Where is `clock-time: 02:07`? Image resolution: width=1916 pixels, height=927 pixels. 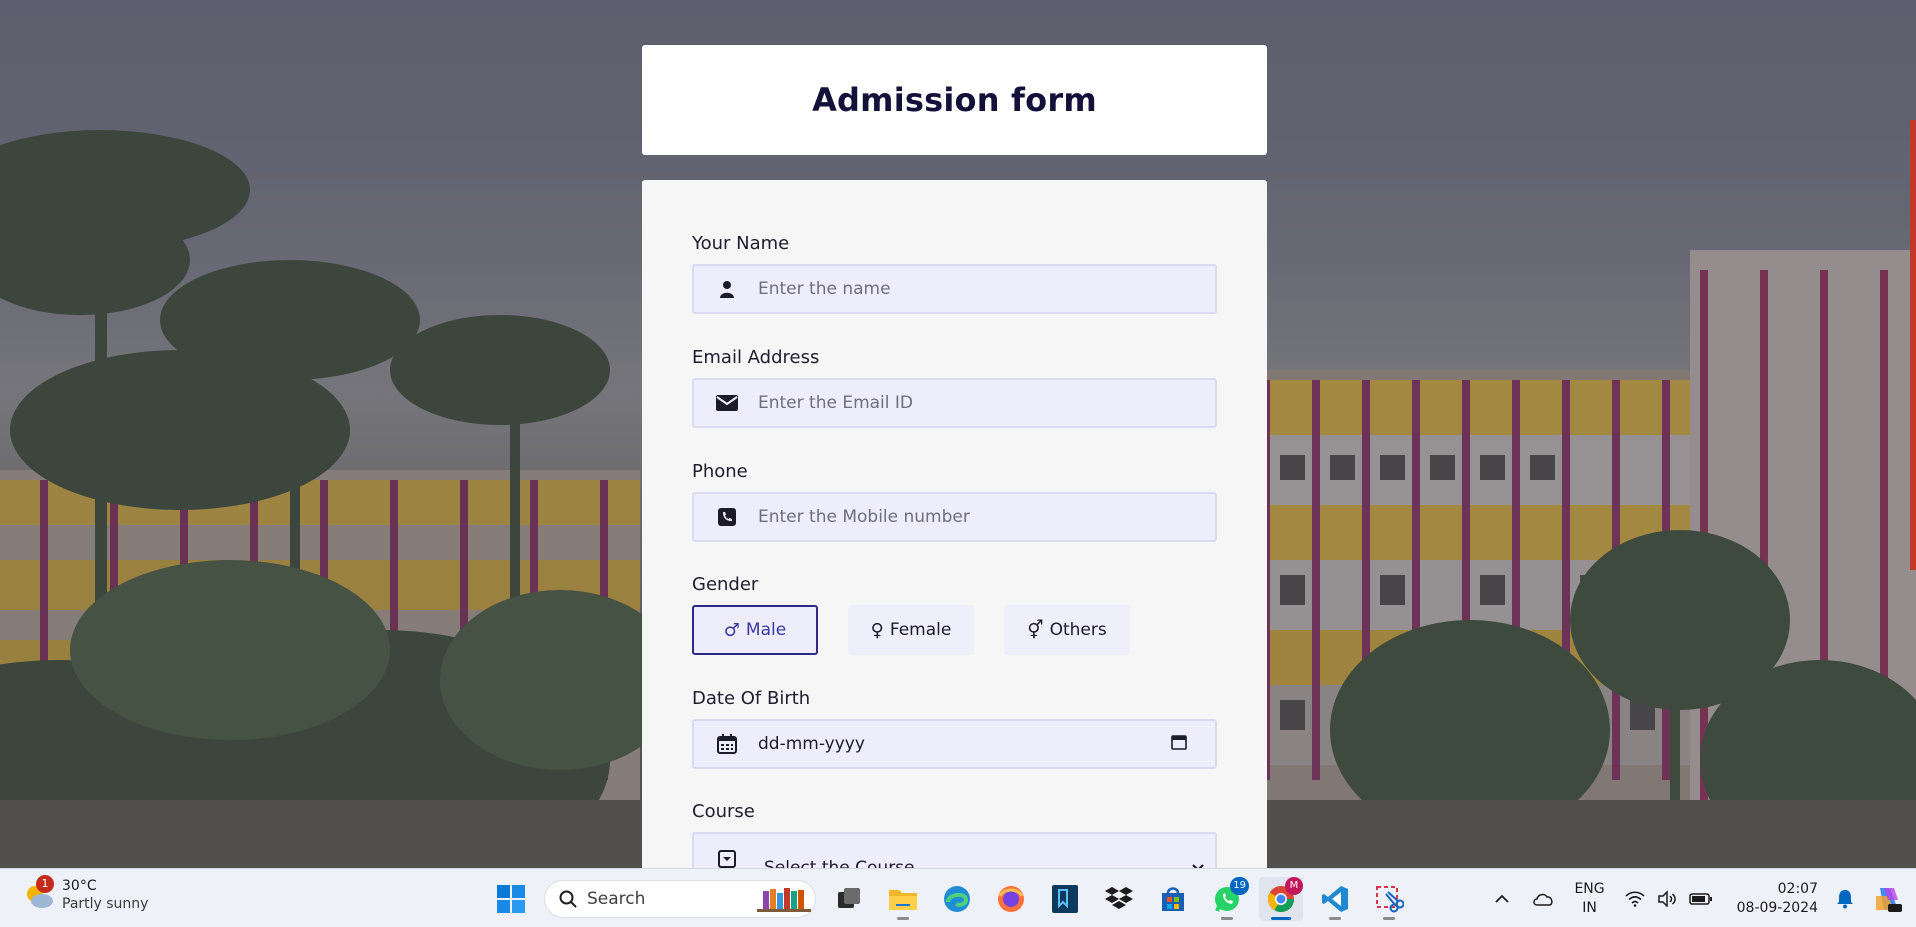 clock-time: 02:07 is located at coordinates (1797, 888).